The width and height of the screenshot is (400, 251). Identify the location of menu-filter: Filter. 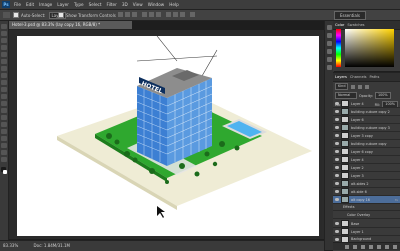
(111, 4).